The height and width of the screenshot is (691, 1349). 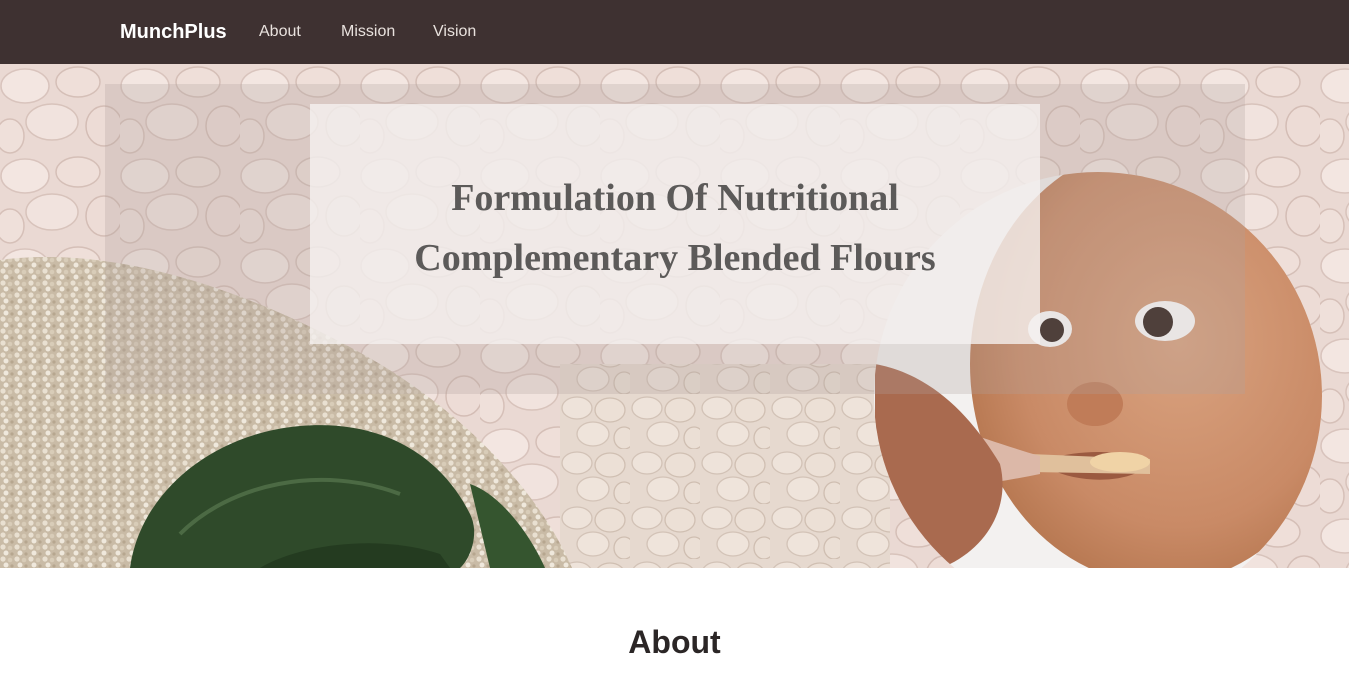 What do you see at coordinates (173, 32) in the screenshot?
I see `brand-logo-link: MunchPlus` at bounding box center [173, 32].